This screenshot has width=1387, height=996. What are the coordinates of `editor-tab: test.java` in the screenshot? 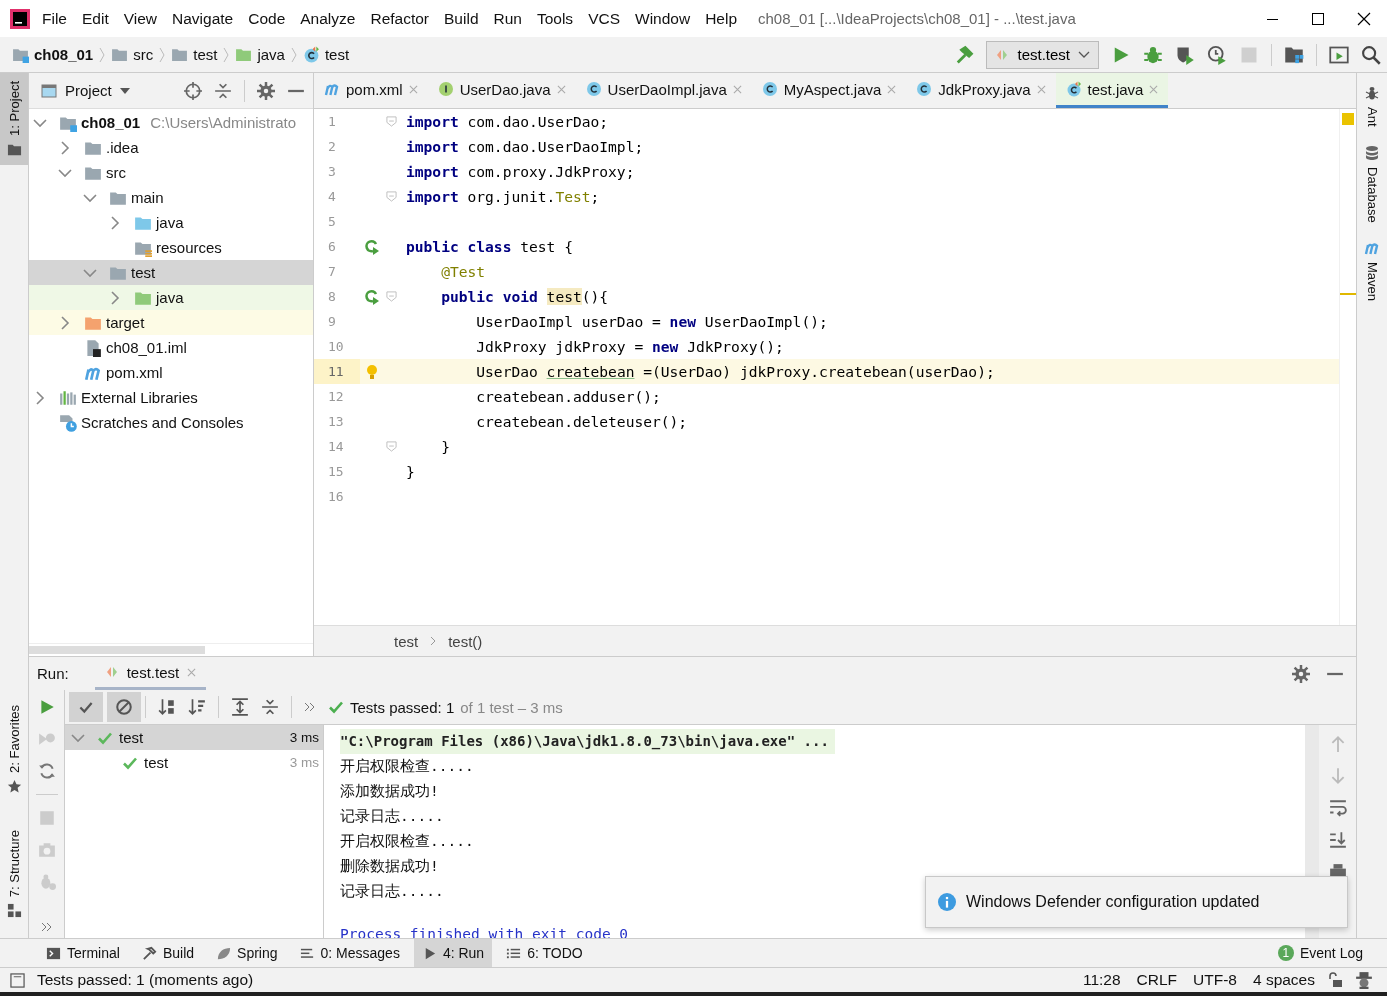 It's located at (1112, 90).